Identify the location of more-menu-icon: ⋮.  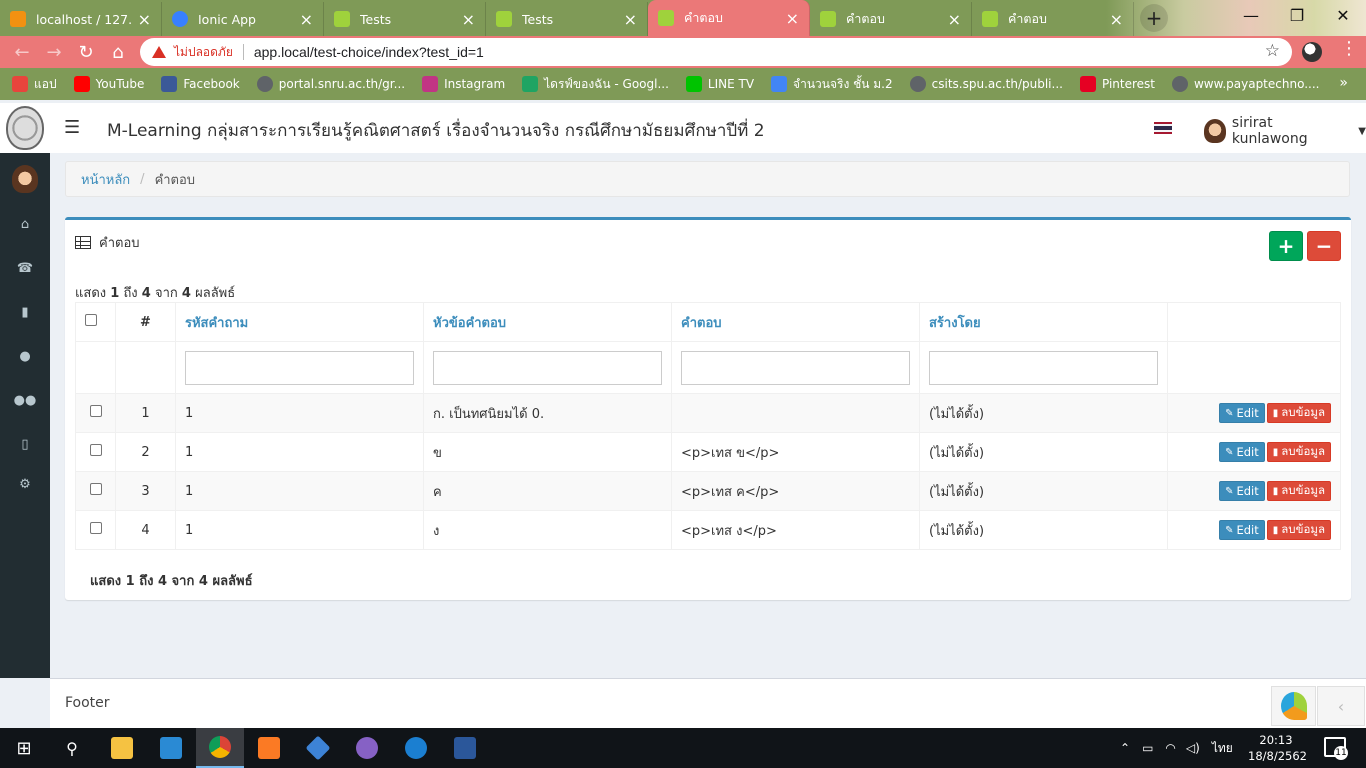
(1349, 48).